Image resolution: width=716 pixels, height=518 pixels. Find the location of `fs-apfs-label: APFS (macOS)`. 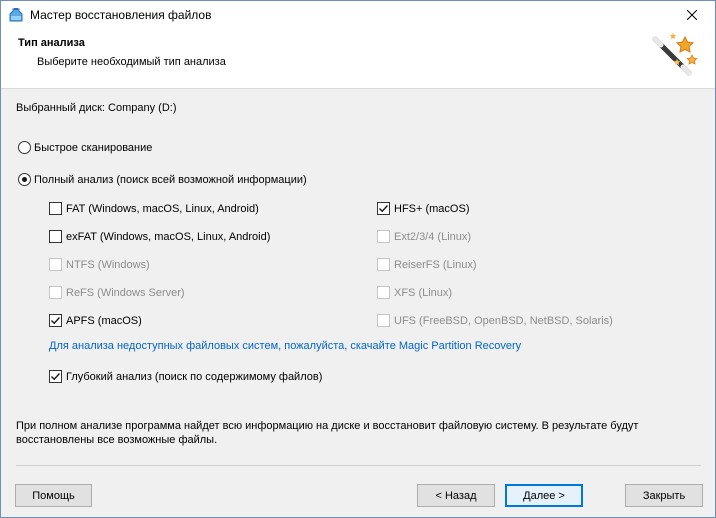

fs-apfs-label: APFS (macOS) is located at coordinates (104, 320).